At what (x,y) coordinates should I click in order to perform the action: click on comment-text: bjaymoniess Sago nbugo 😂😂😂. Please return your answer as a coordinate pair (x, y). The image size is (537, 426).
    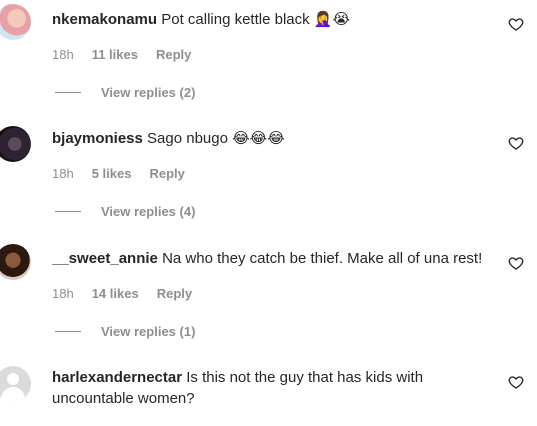
    Looking at the image, I should click on (272, 138).